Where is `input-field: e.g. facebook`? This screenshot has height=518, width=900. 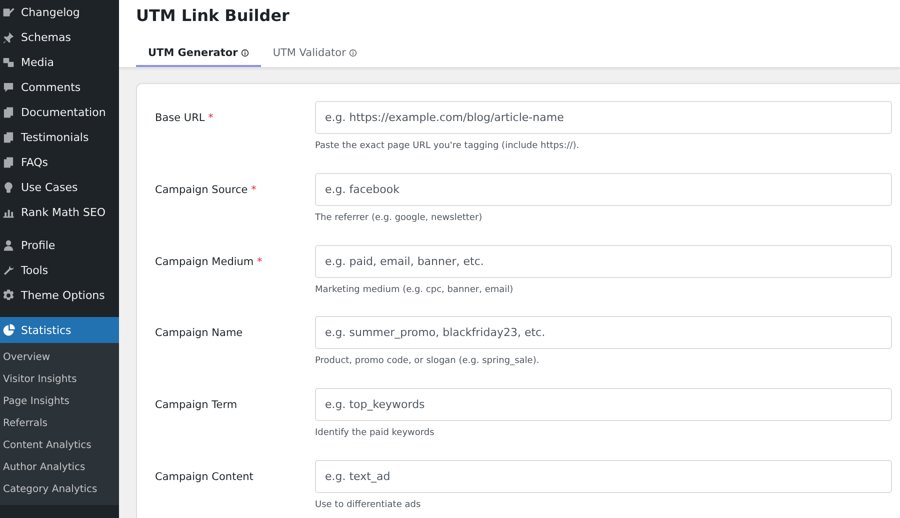
input-field: e.g. facebook is located at coordinates (603, 189).